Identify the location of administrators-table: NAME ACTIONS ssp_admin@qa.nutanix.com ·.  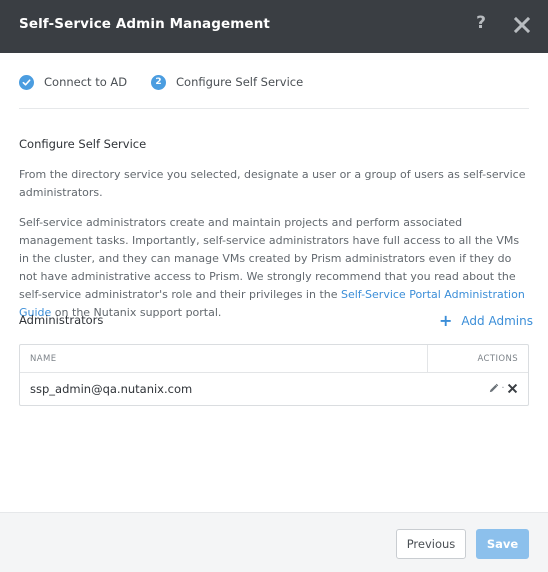
(274, 375).